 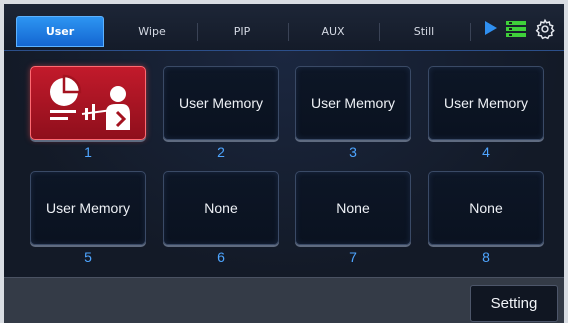 I want to click on settings-gear-icon, so click(x=545, y=31).